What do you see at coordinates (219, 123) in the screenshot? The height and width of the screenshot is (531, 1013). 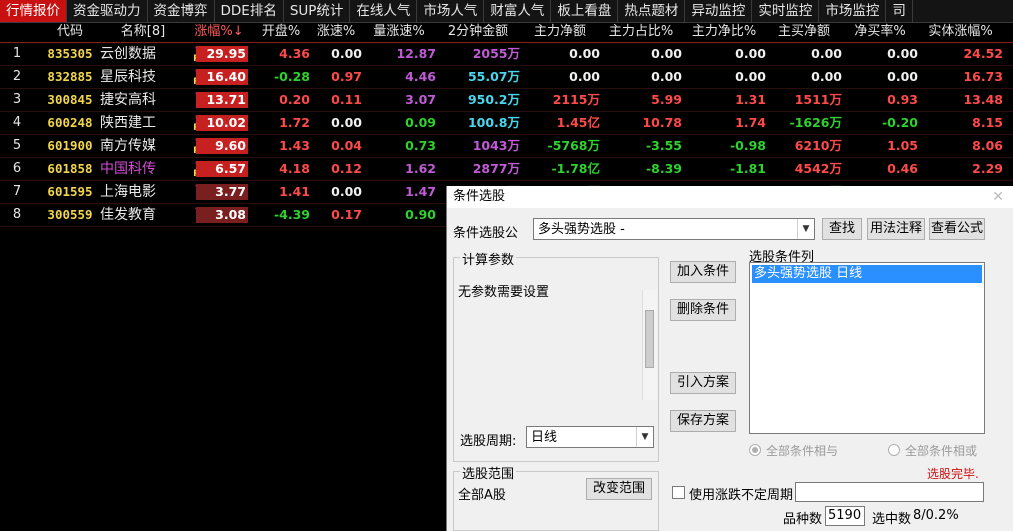 I see `change-pct-cell: •R10.02` at bounding box center [219, 123].